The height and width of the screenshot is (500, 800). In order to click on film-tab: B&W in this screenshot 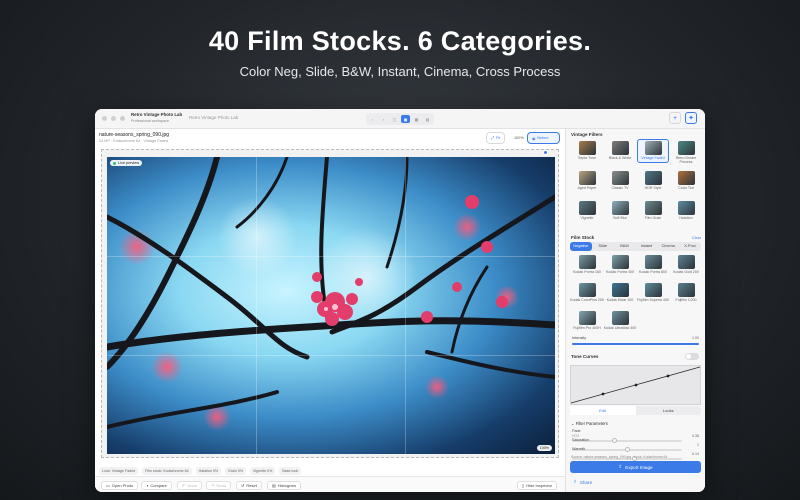, I will do `click(625, 246)`.